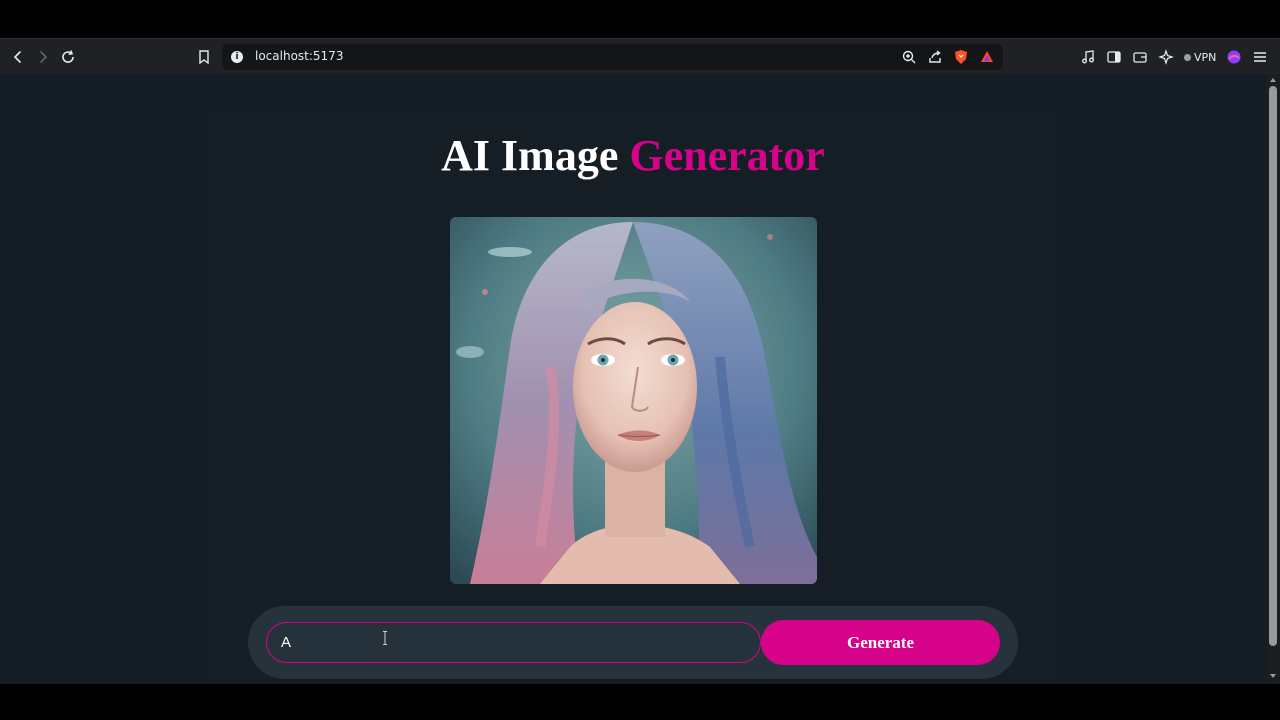  Describe the element at coordinates (1114, 57) in the screenshot. I see `sidebar-icon` at that location.